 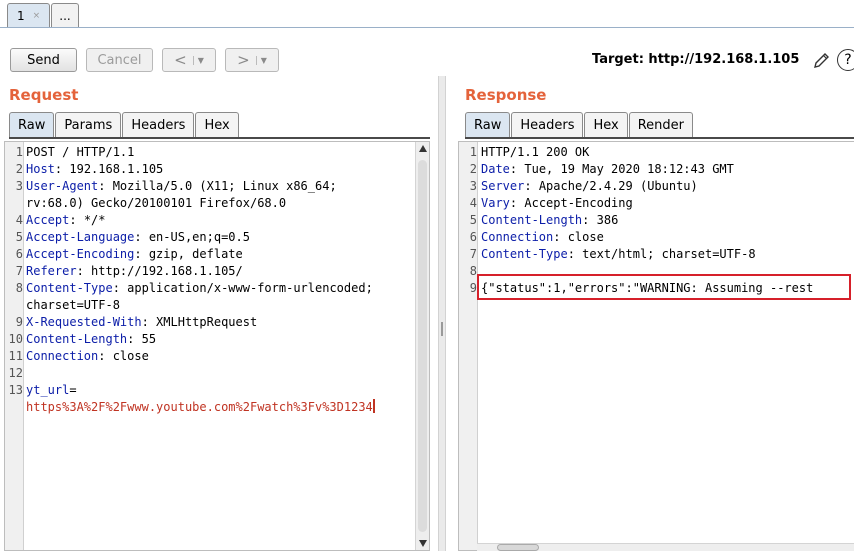 I want to click on forward-button: > ▼, so click(x=252, y=60).